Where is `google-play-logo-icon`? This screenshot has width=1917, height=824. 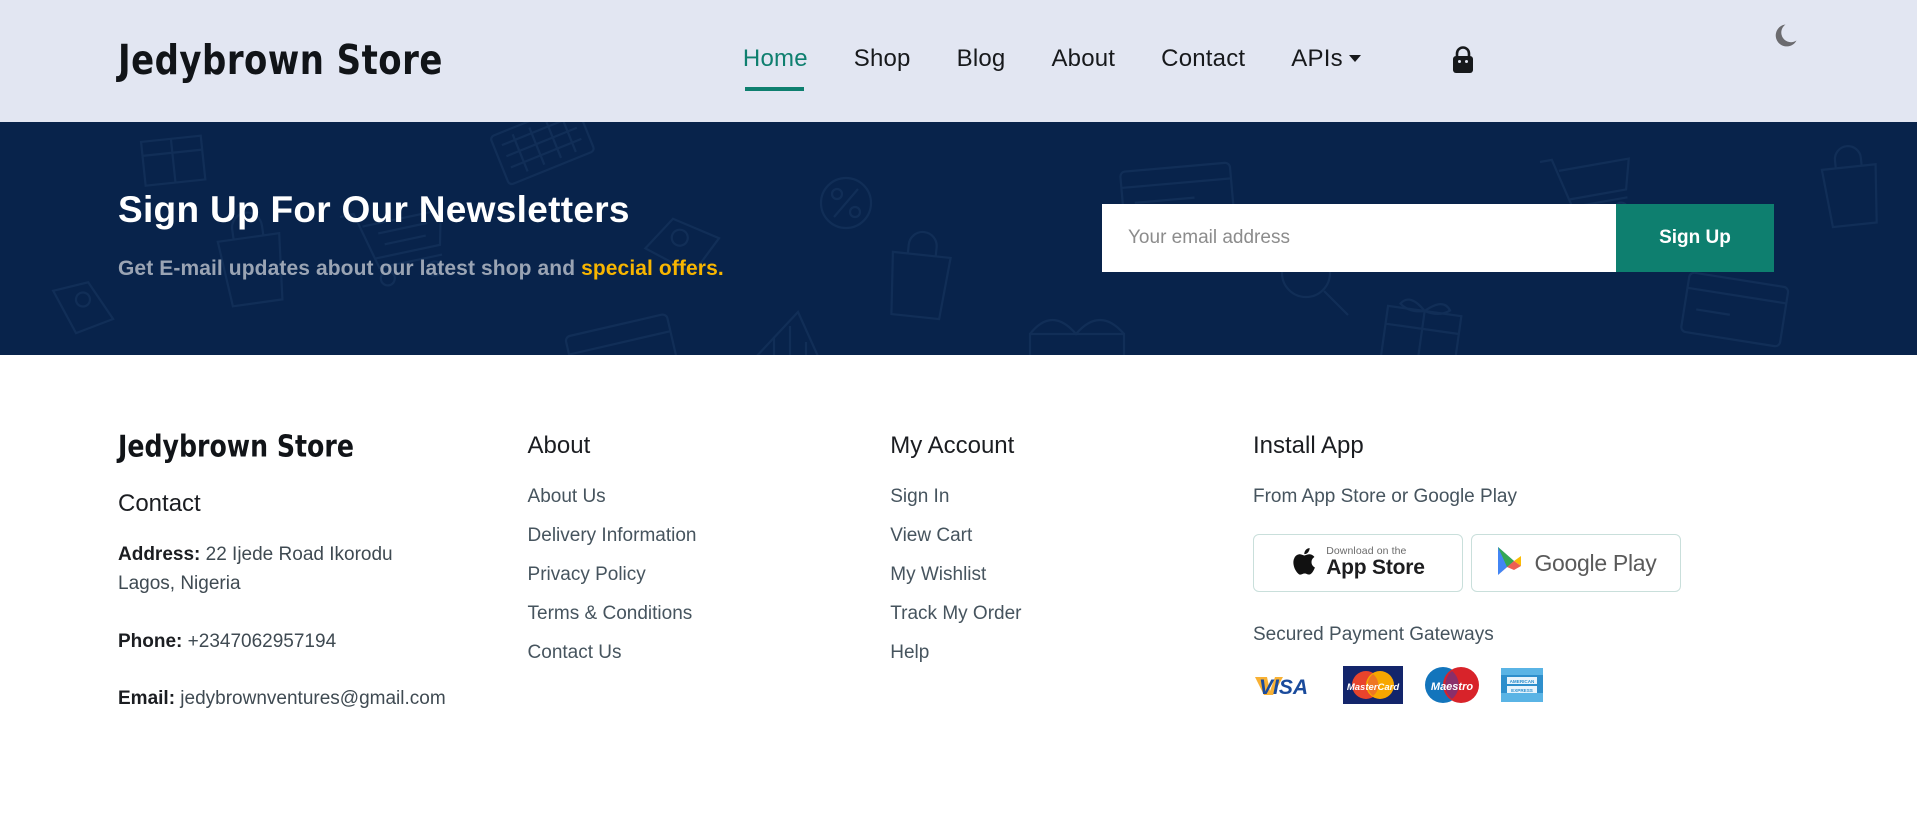 google-play-logo-icon is located at coordinates (1510, 563).